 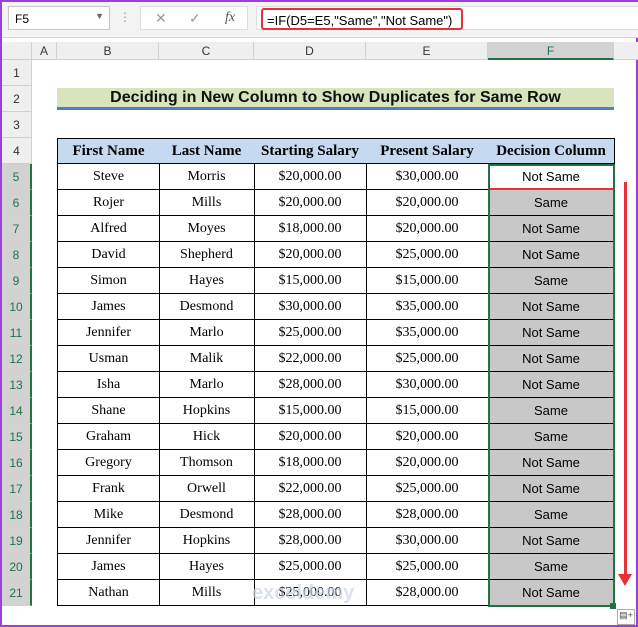 What do you see at coordinates (17, 125) in the screenshot?
I see `row-header-3: 3` at bounding box center [17, 125].